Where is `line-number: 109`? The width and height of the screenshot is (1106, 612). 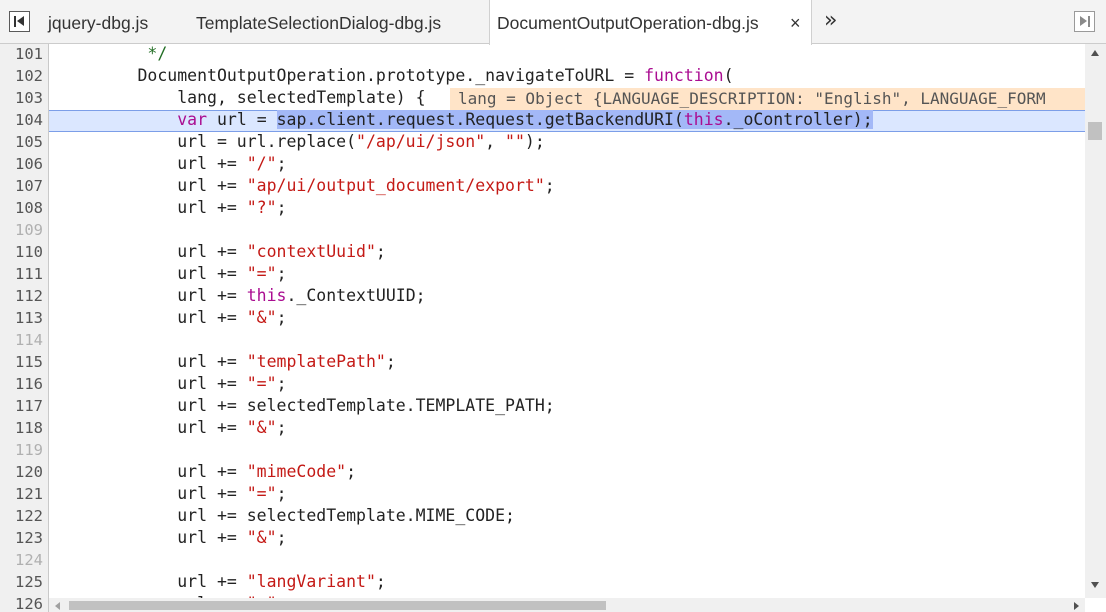 line-number: 109 is located at coordinates (21, 230).